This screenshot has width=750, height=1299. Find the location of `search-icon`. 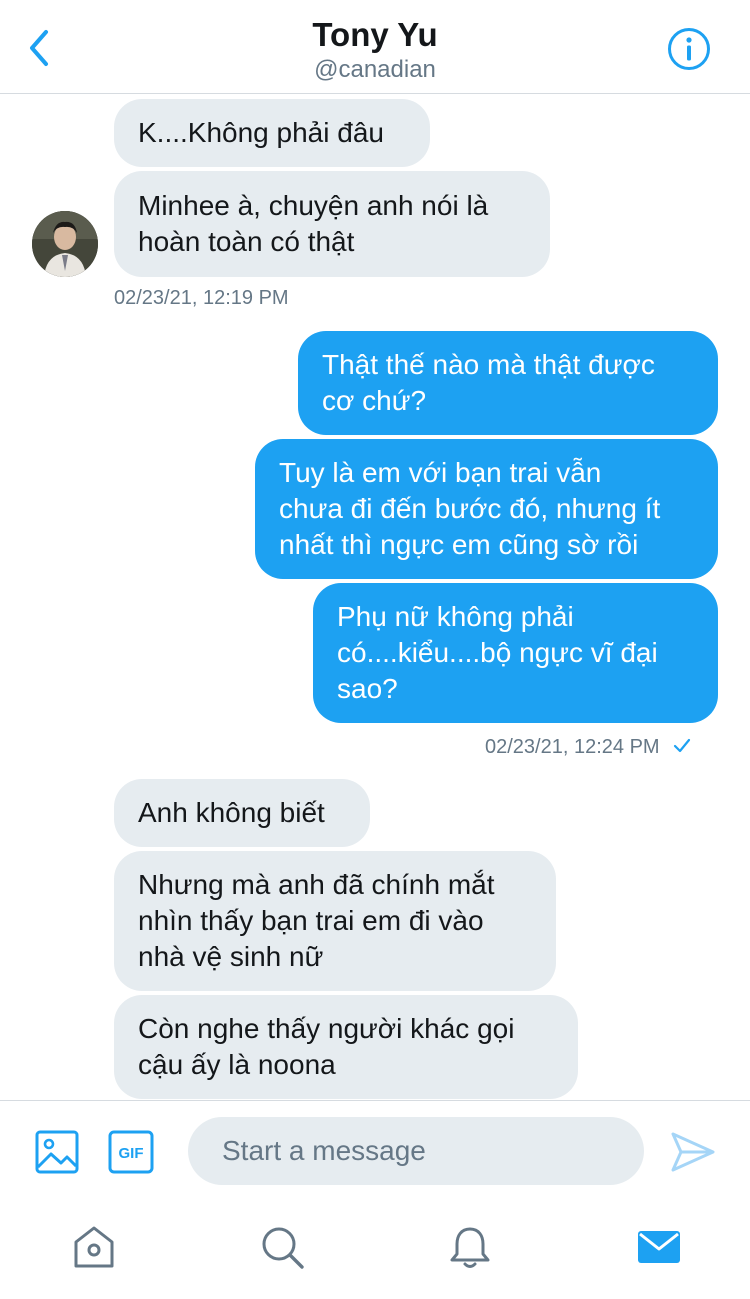

search-icon is located at coordinates (283, 1248).